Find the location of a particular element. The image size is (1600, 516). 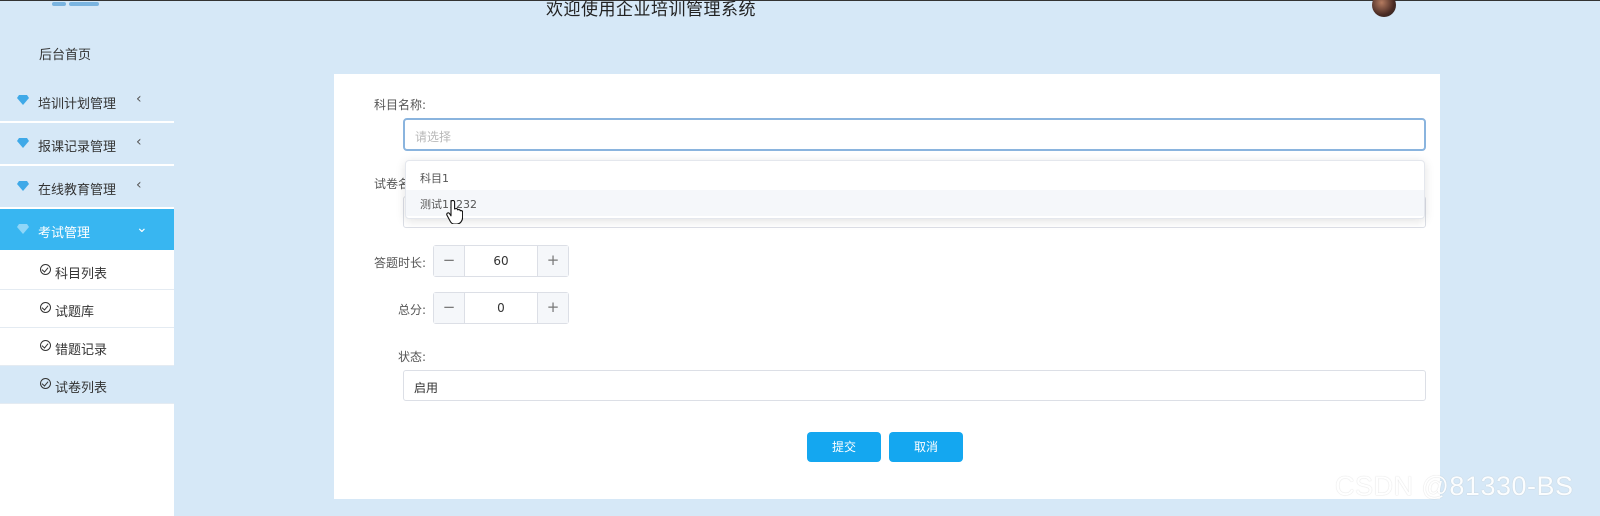

score-stepper: − 0 + is located at coordinates (501, 308).